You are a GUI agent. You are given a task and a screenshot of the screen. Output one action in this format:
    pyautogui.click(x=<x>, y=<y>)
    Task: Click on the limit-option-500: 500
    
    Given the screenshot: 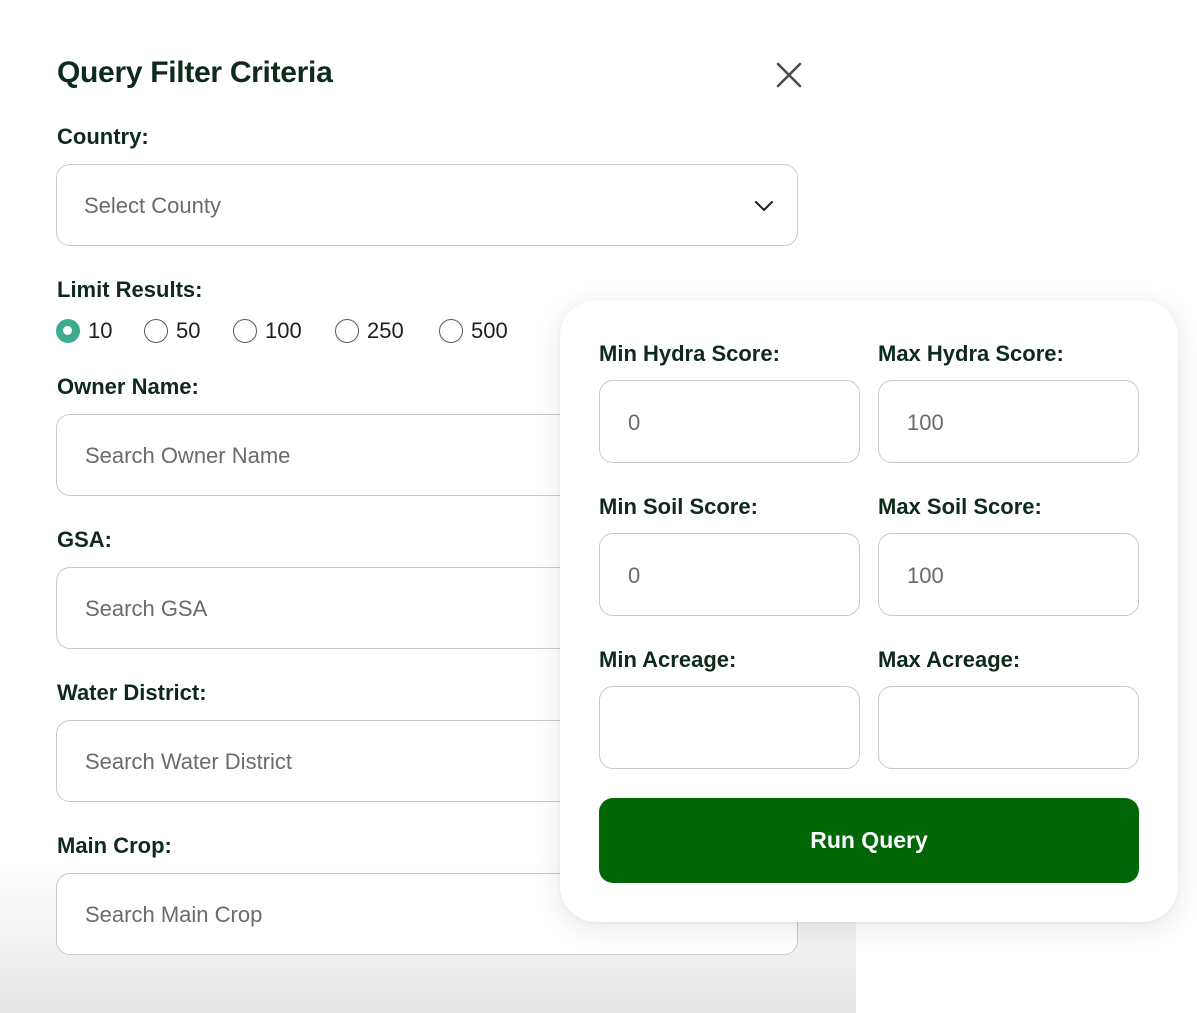 What is the action you would take?
    pyautogui.click(x=473, y=331)
    